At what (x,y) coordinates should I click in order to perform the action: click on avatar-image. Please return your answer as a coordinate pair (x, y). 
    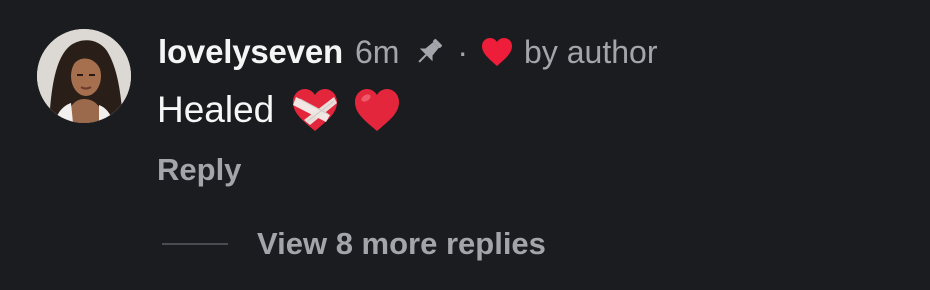
    Looking at the image, I should click on (84, 76).